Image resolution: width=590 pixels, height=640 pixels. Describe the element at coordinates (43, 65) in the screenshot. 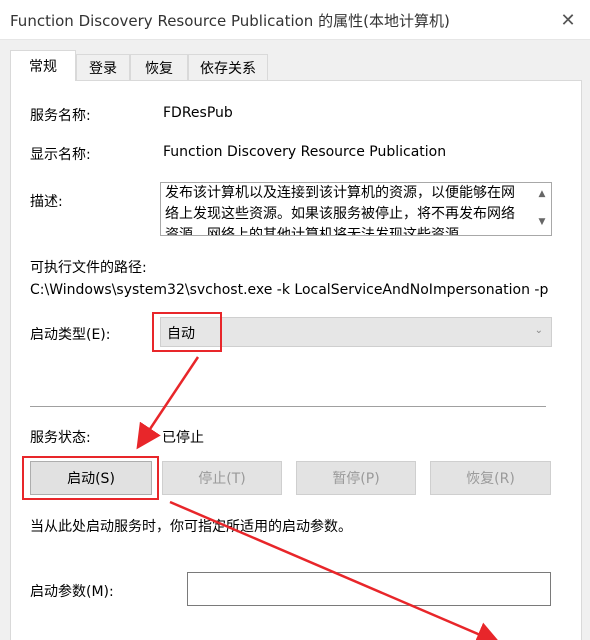

I see `tab-general: 常规` at that location.